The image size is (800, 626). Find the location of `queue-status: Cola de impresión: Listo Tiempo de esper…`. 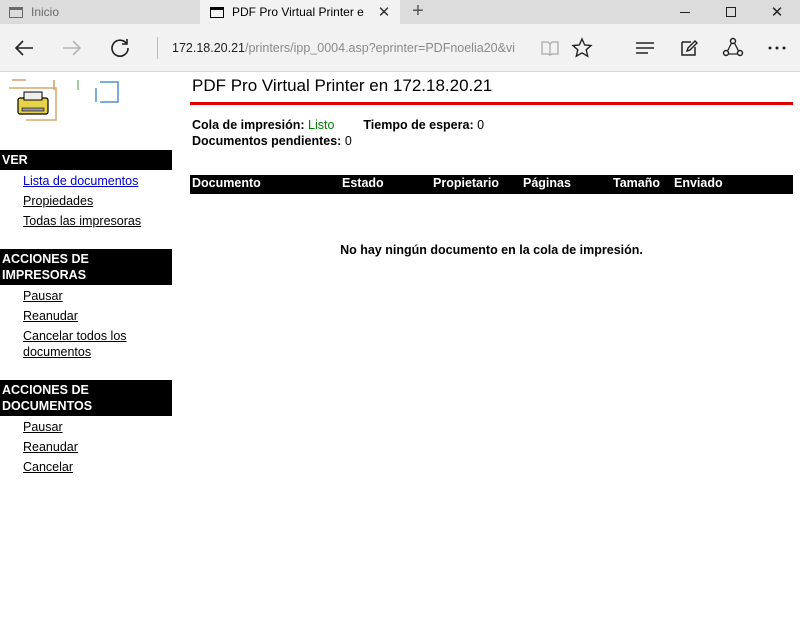

queue-status: Cola de impresión: Listo Tiempo de esper… is located at coordinates (491, 127).